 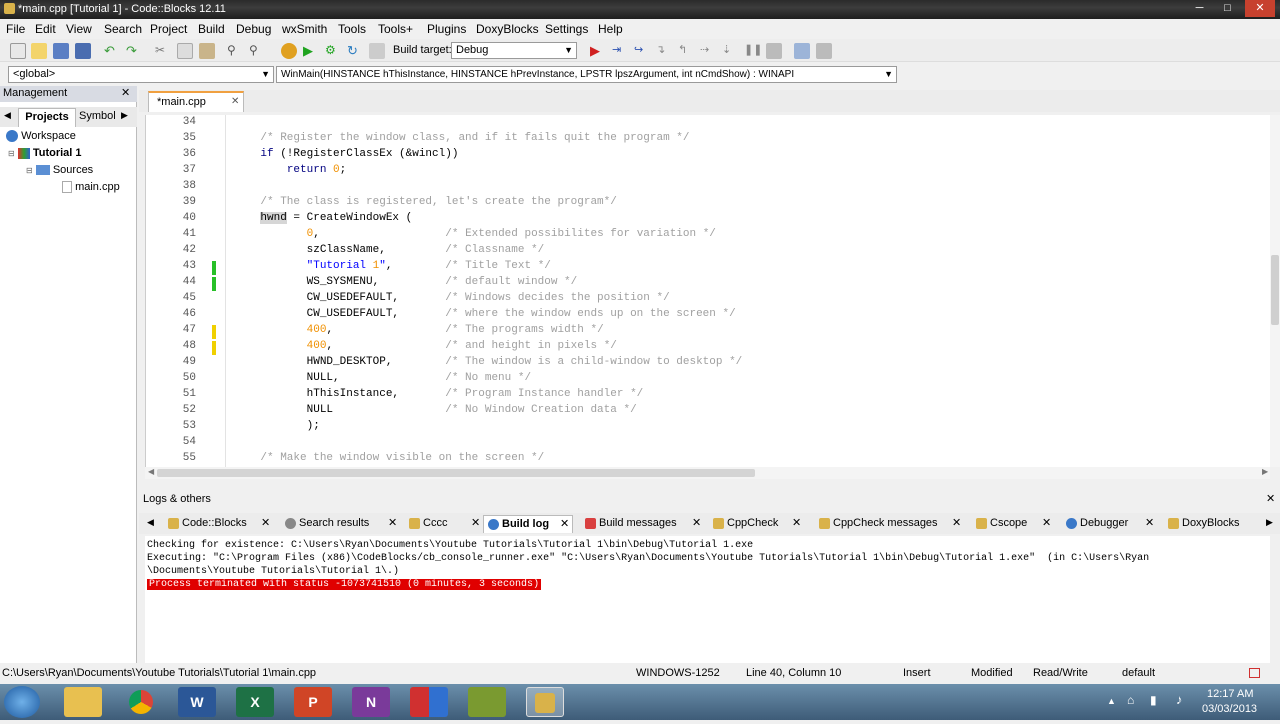 I want to click on tab-cppcheck: CppCheck ✕, so click(x=757, y=524).